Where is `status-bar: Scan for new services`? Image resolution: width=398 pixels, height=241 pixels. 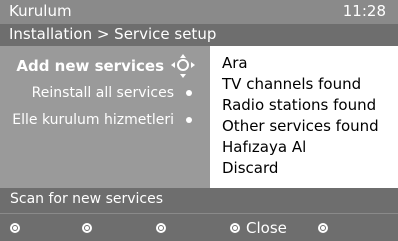
status-bar: Scan for new services is located at coordinates (199, 200).